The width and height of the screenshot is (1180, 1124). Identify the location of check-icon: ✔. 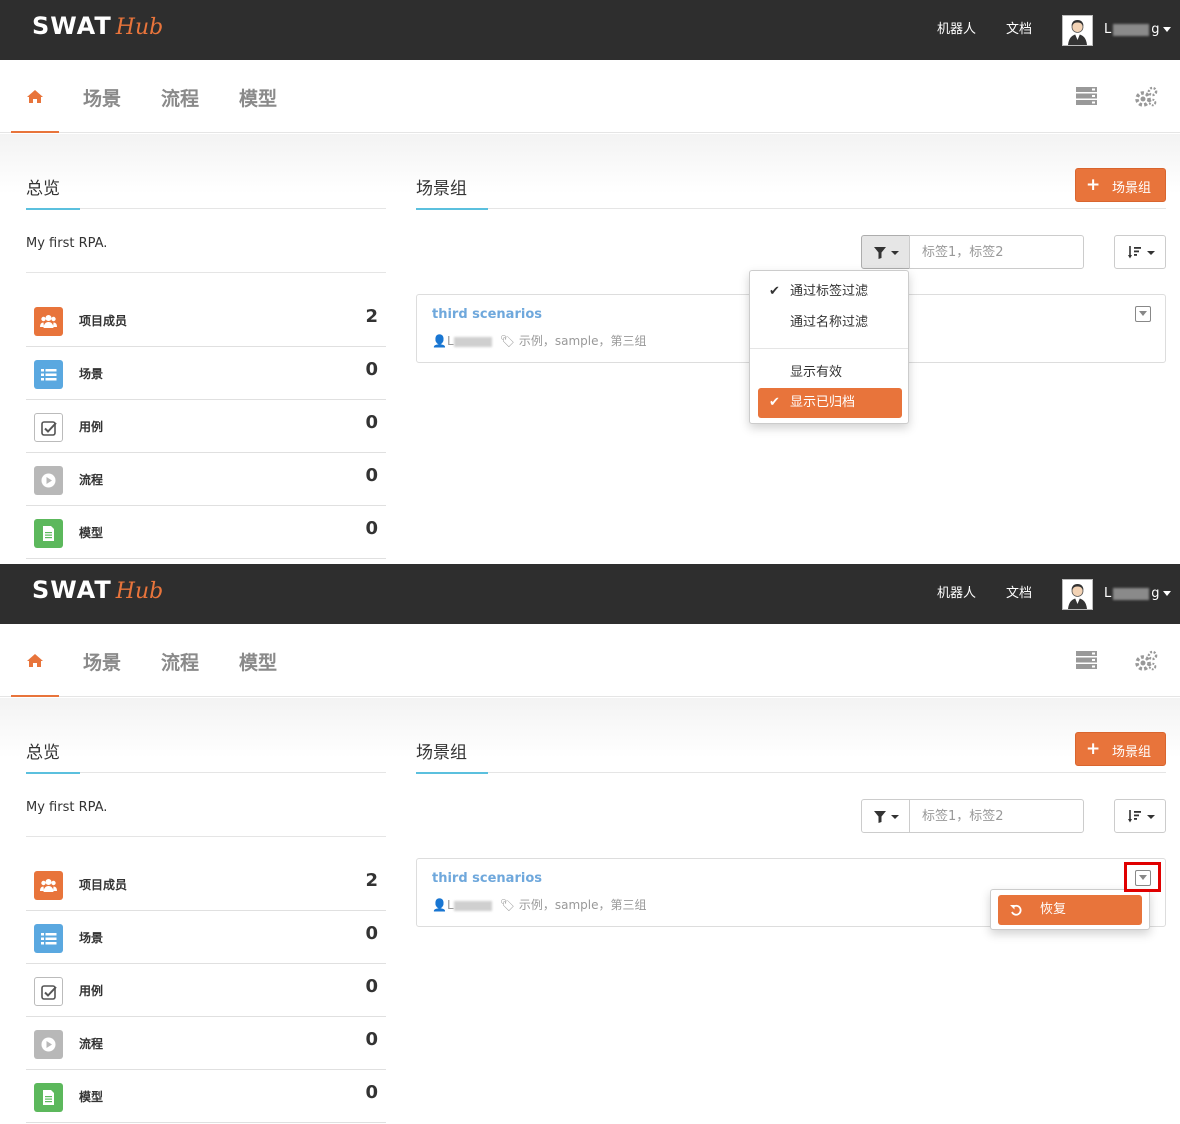
(774, 402).